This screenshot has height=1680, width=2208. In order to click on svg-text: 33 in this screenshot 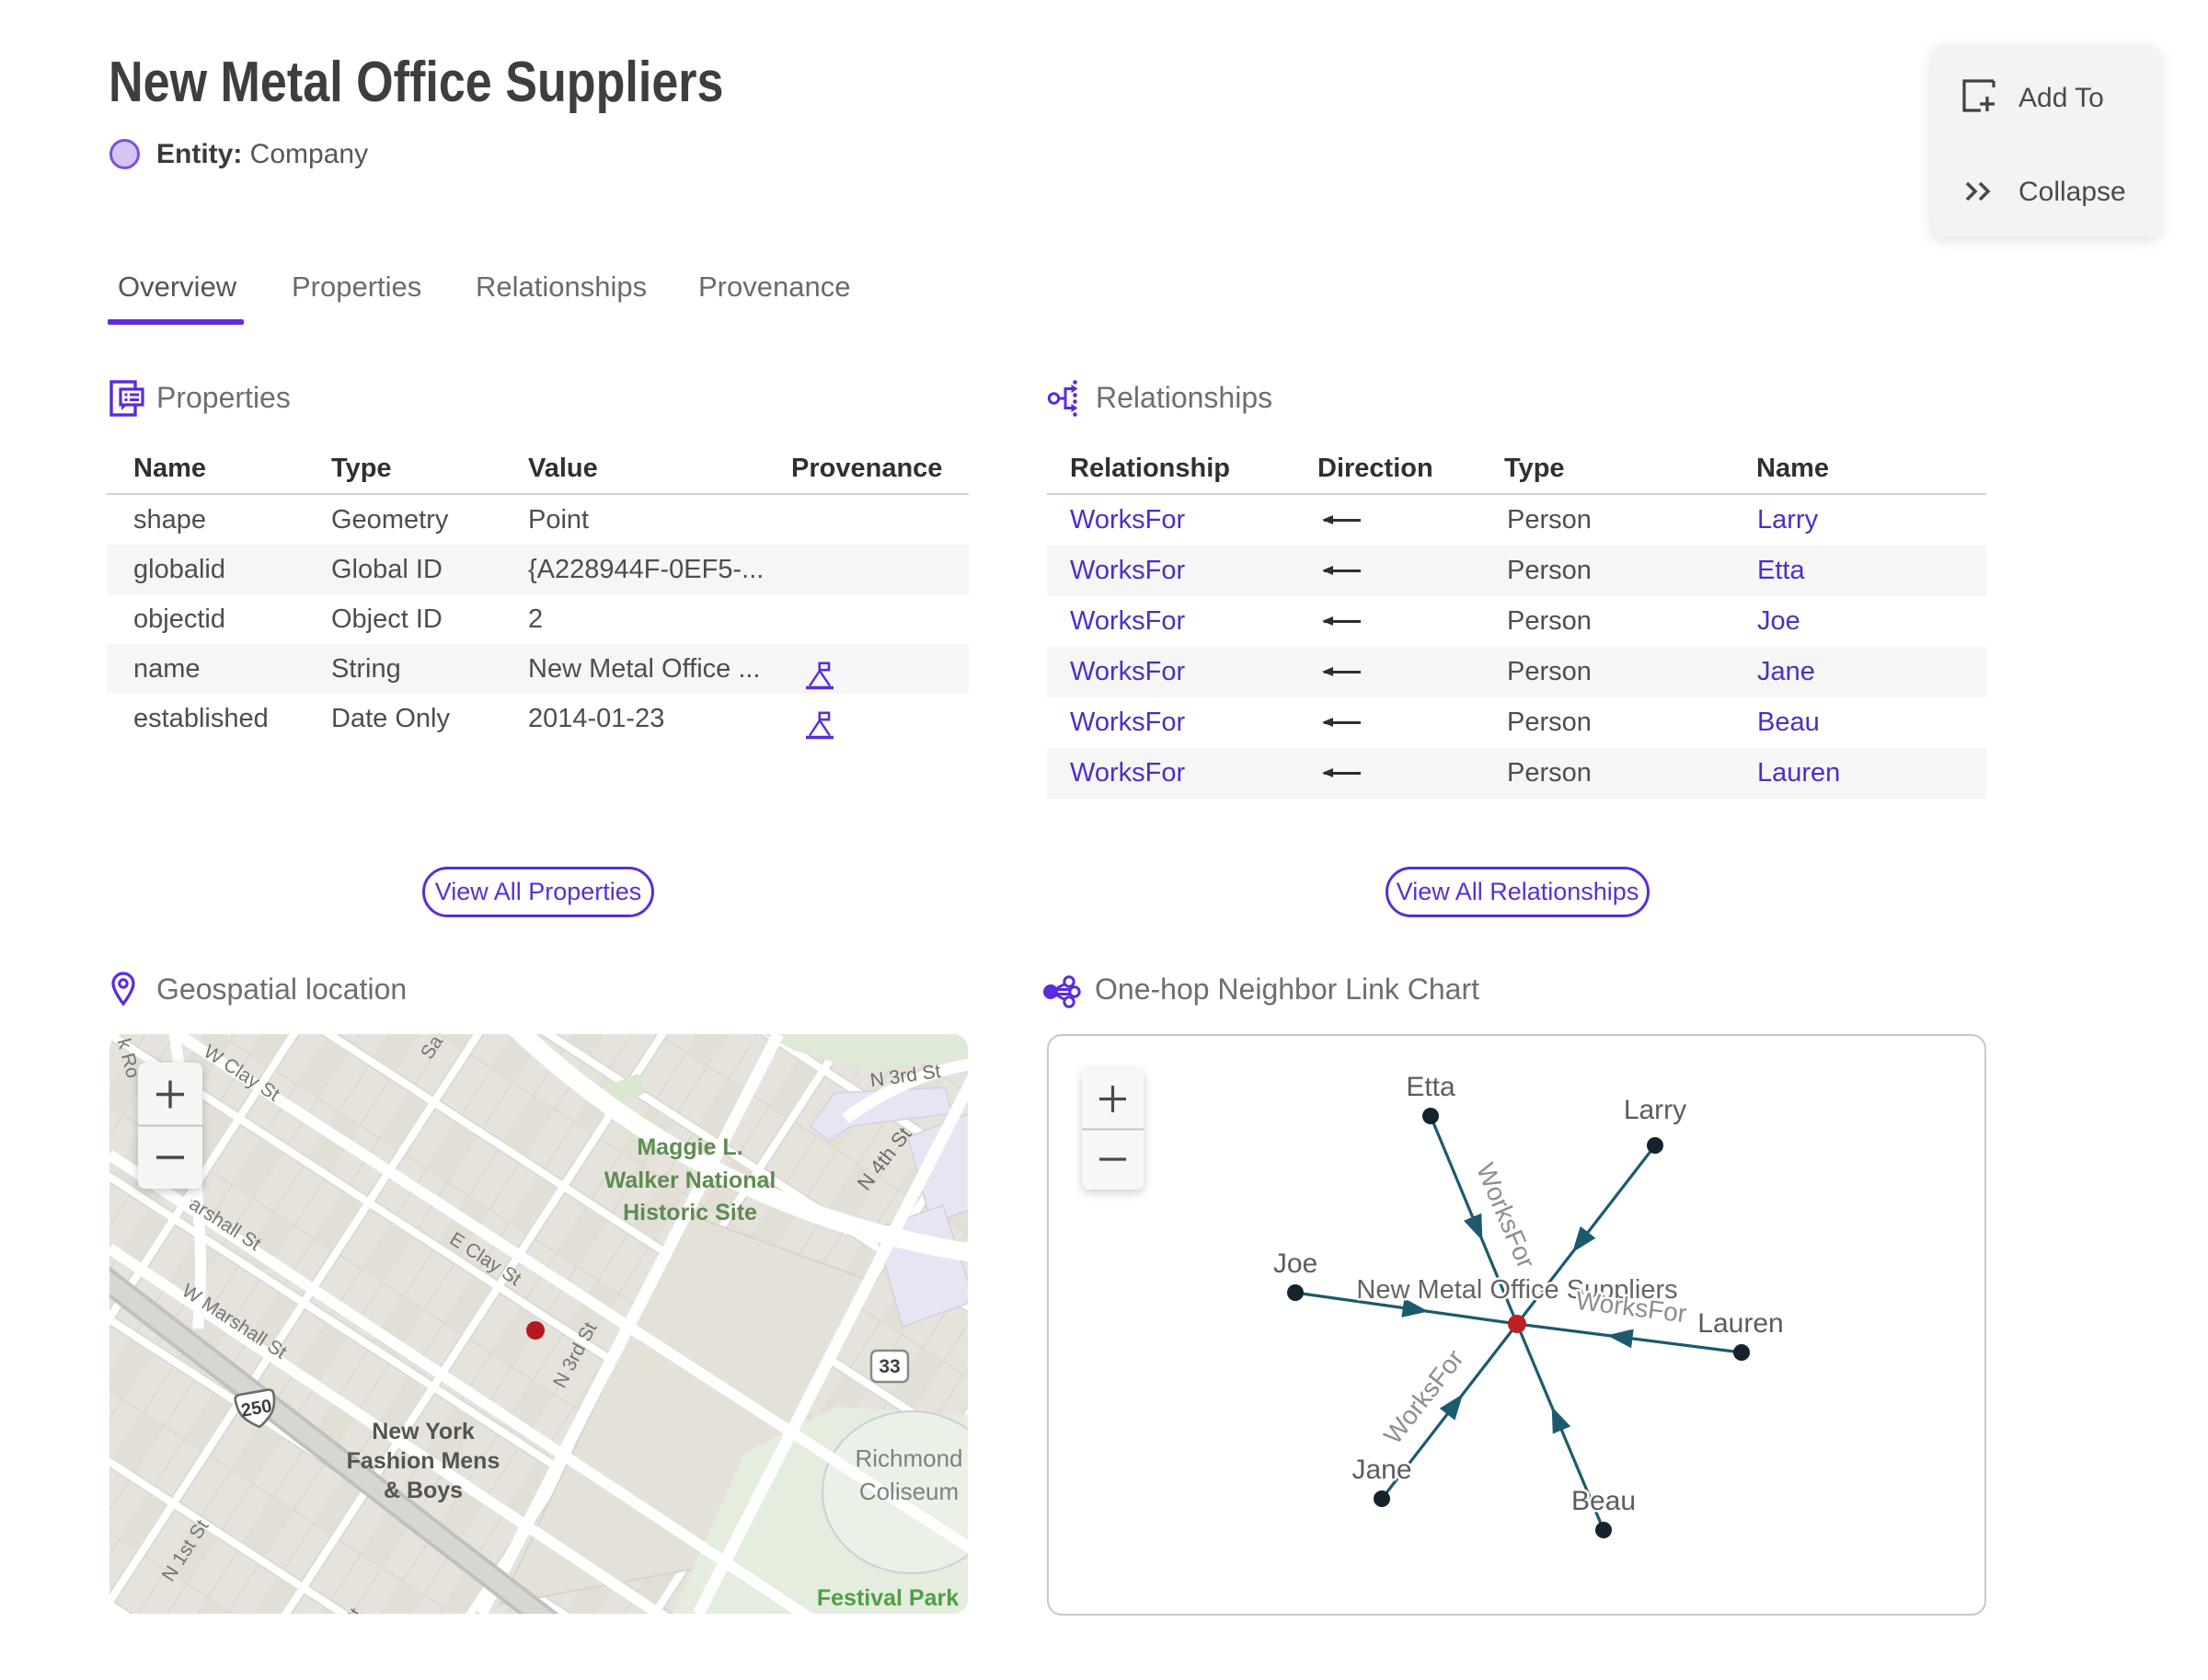, I will do `click(889, 1366)`.